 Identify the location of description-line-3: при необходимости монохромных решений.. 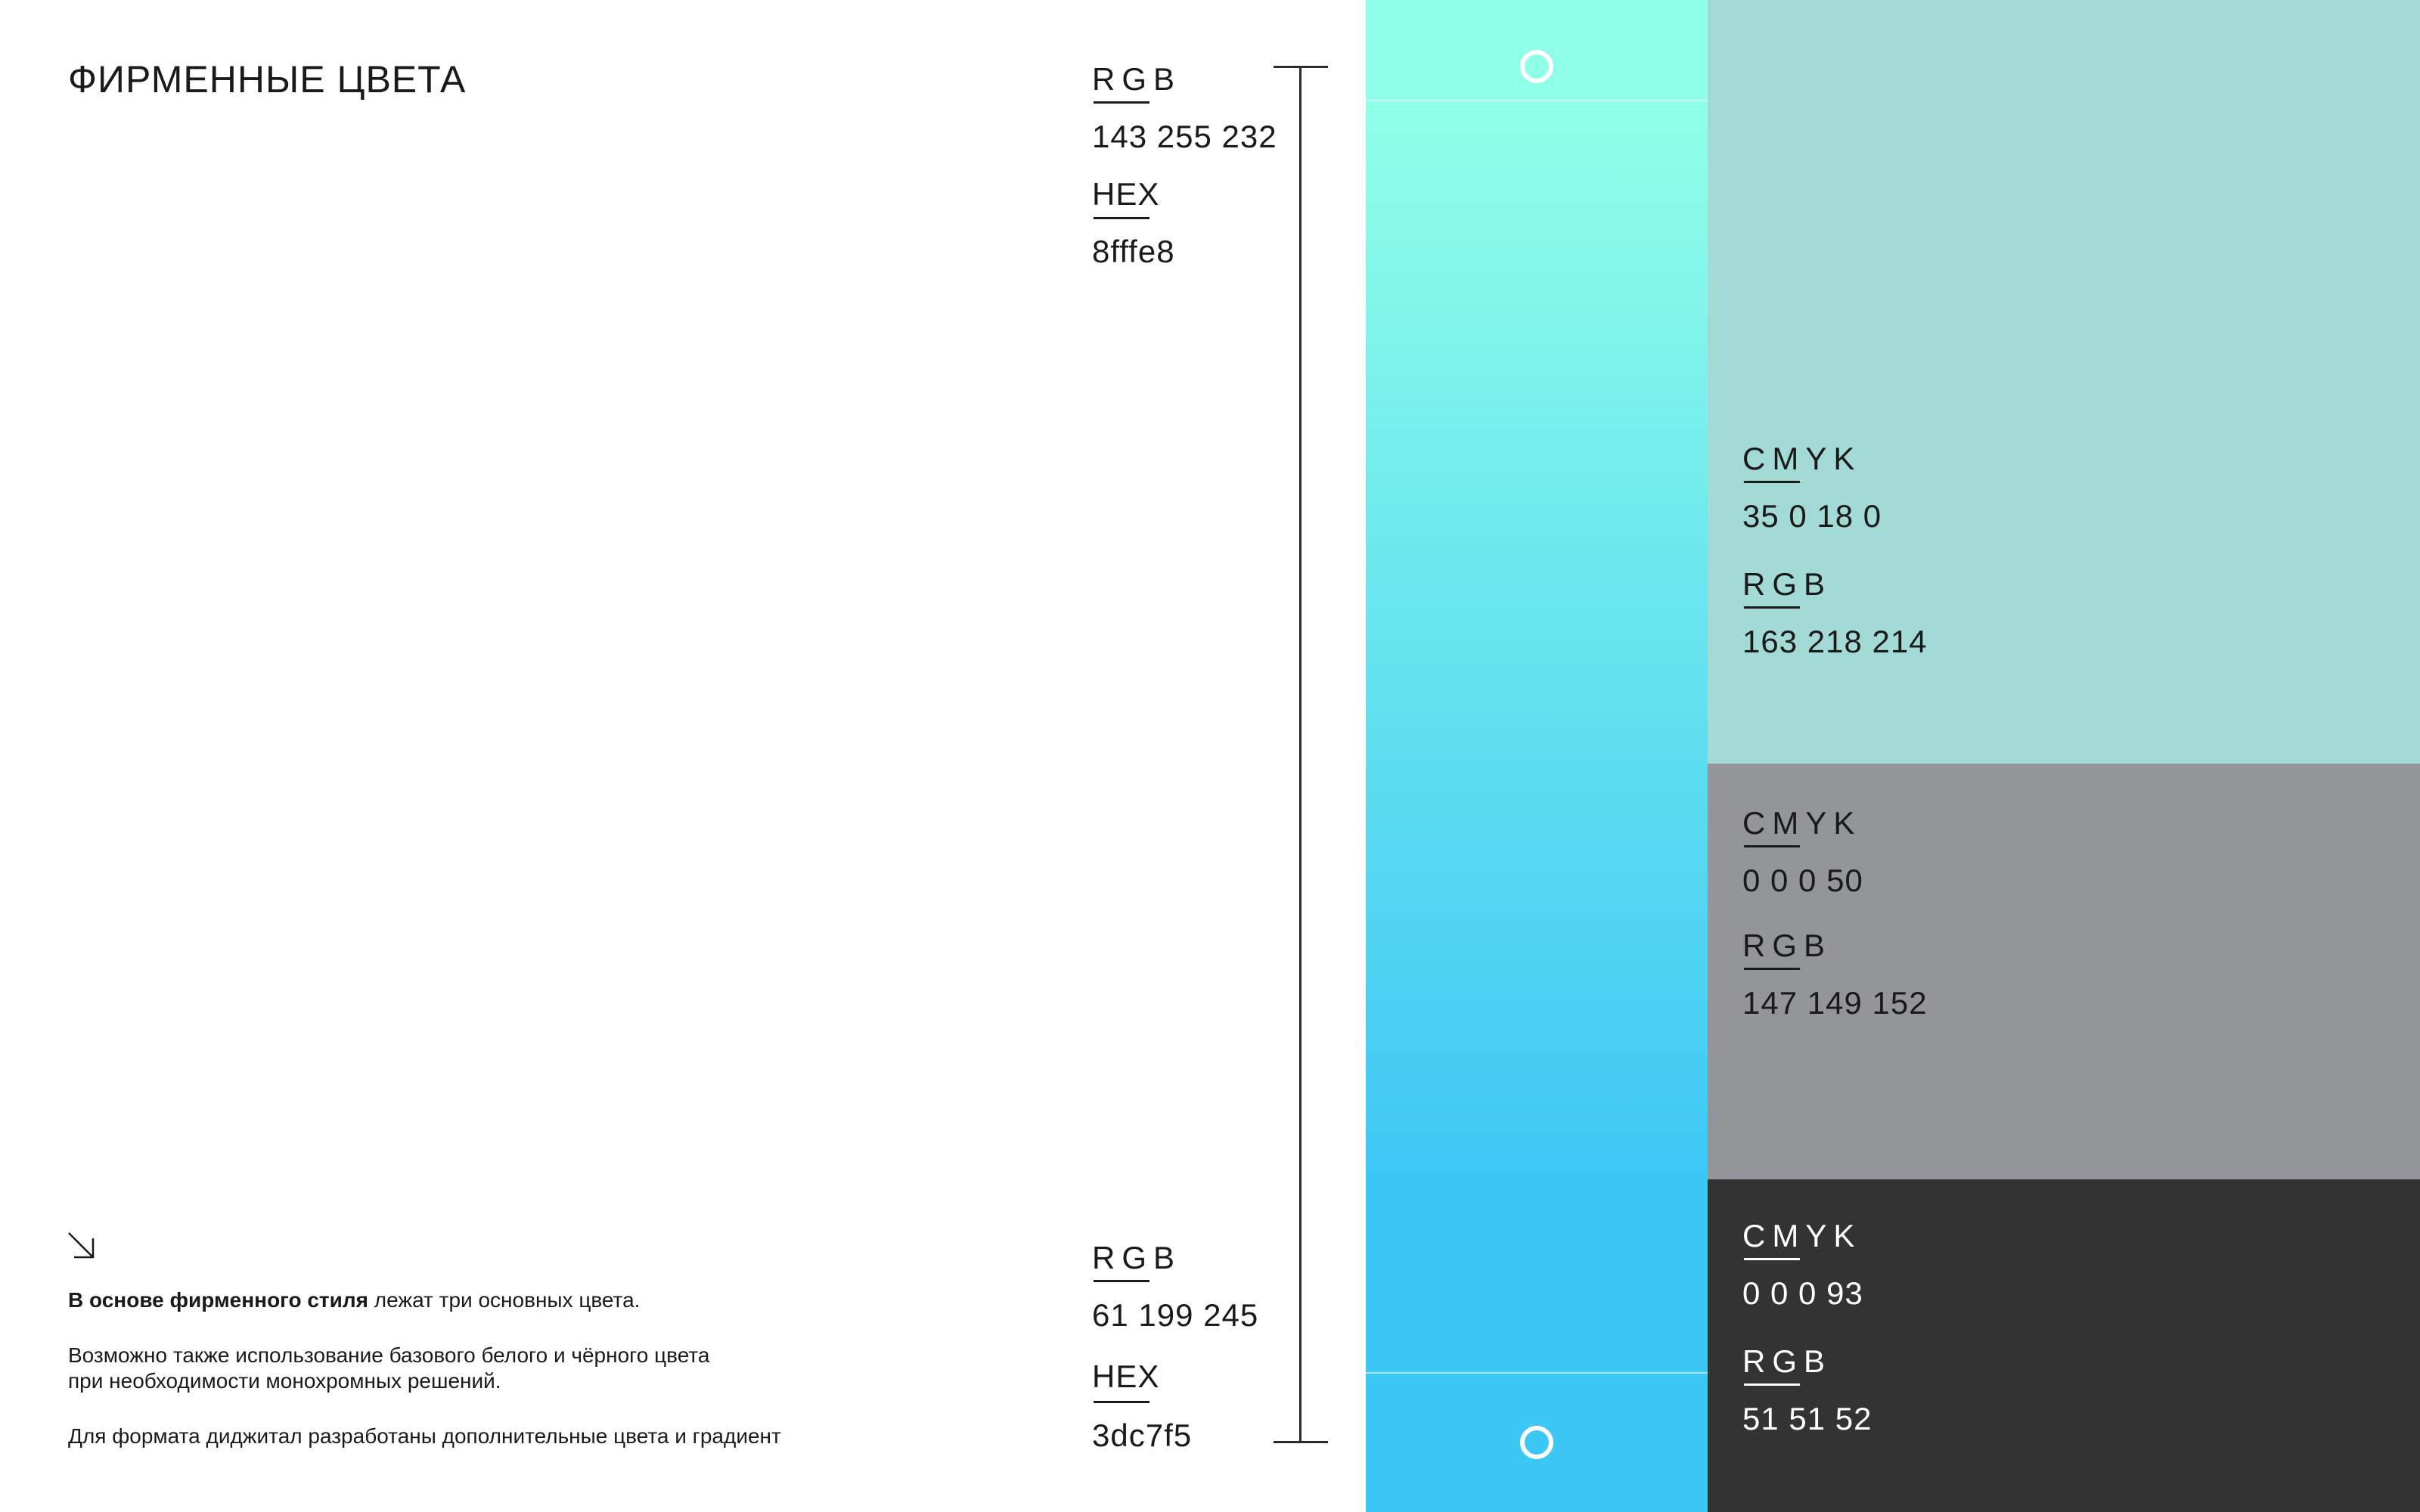
(284, 1381).